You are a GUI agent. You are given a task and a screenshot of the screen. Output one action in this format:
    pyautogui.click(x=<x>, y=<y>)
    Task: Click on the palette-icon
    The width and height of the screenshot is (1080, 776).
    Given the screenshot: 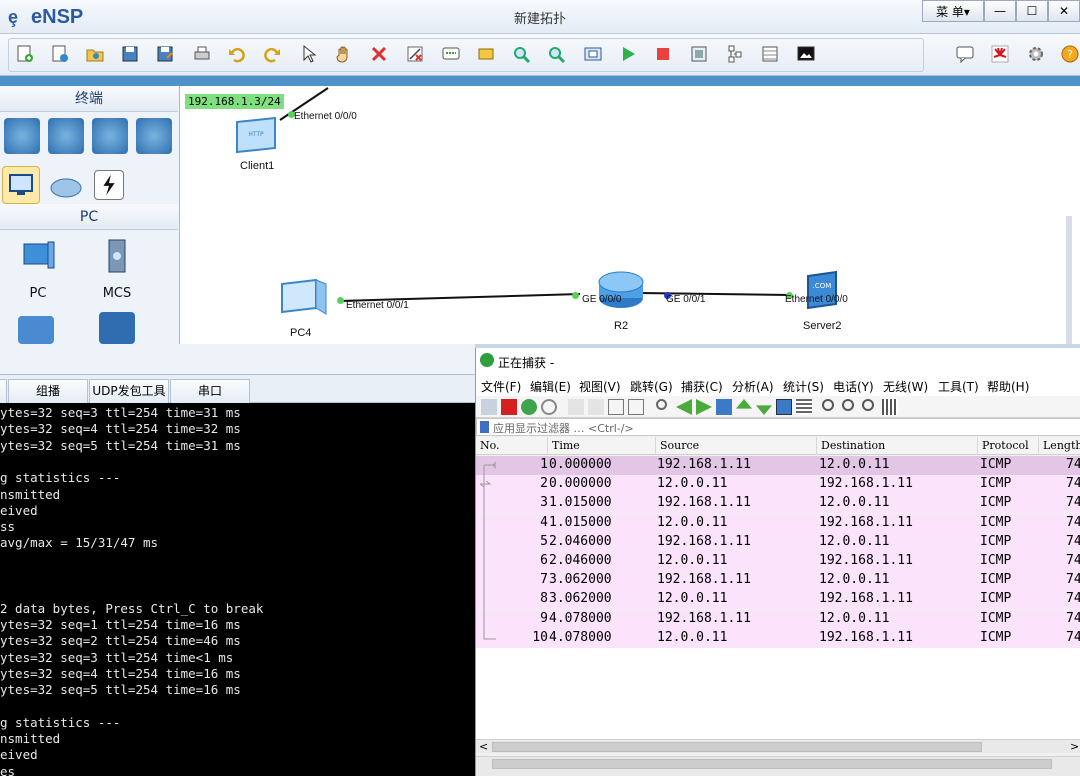 What is the action you would take?
    pyautogui.click(x=770, y=54)
    